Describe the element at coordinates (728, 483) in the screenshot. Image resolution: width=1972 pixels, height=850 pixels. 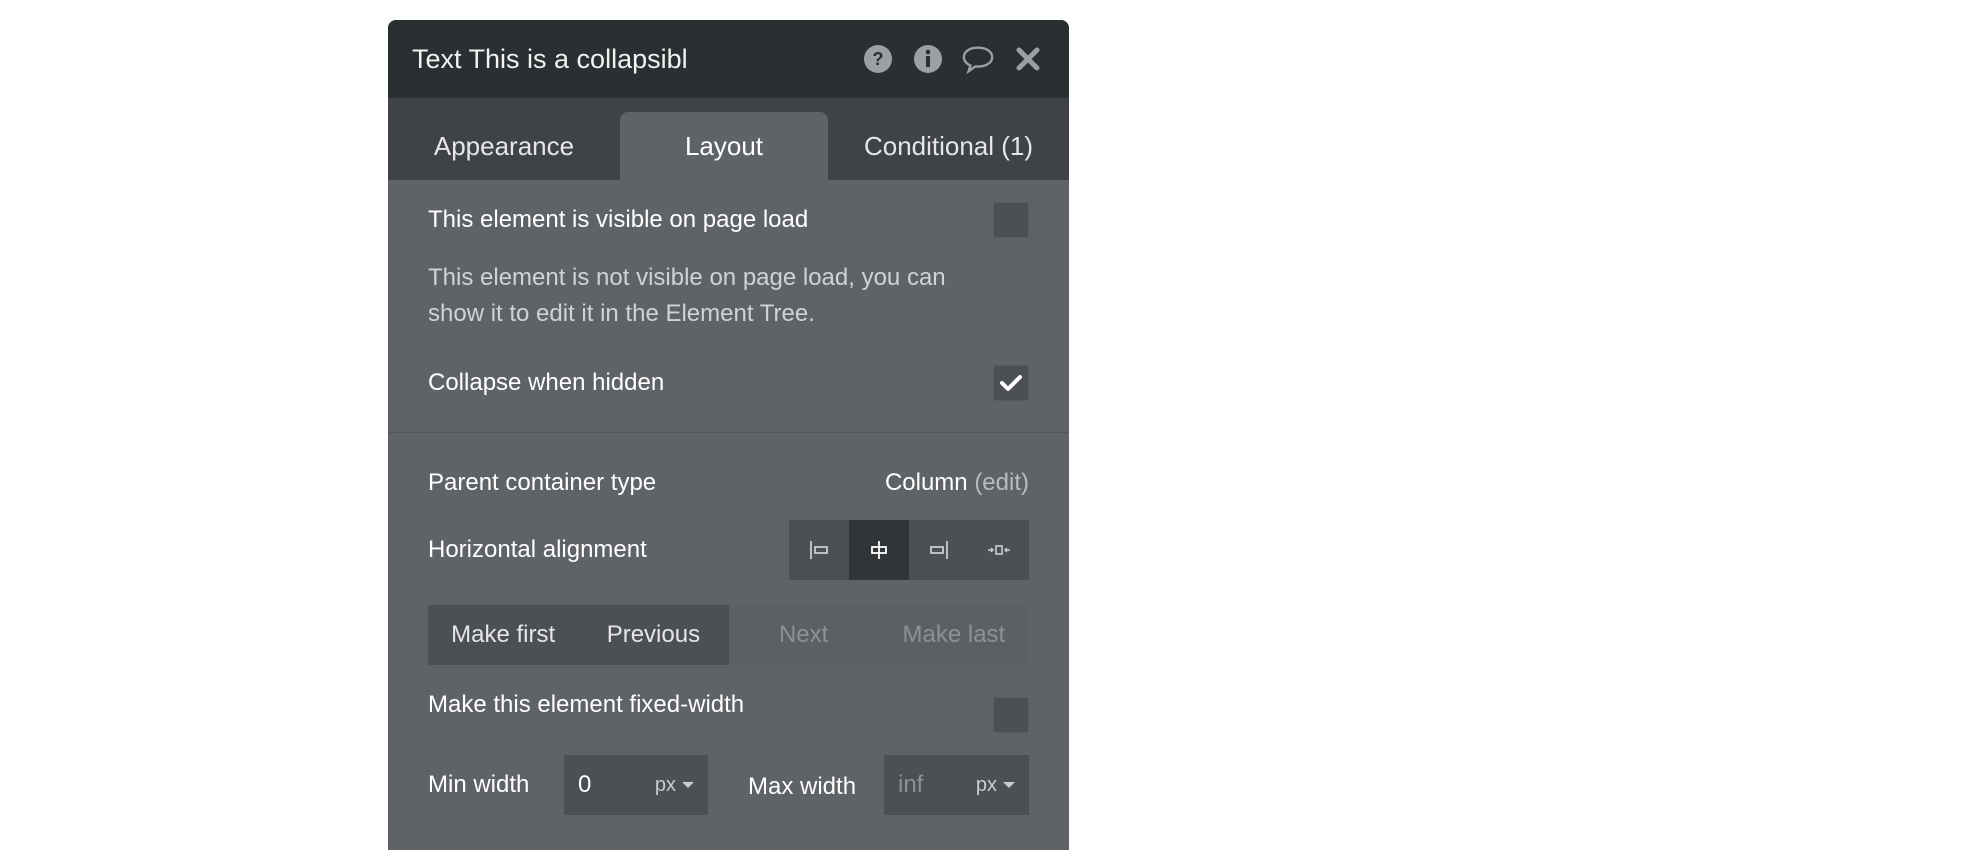
I see `parent-container-row: Parent container type Column (edit)` at that location.